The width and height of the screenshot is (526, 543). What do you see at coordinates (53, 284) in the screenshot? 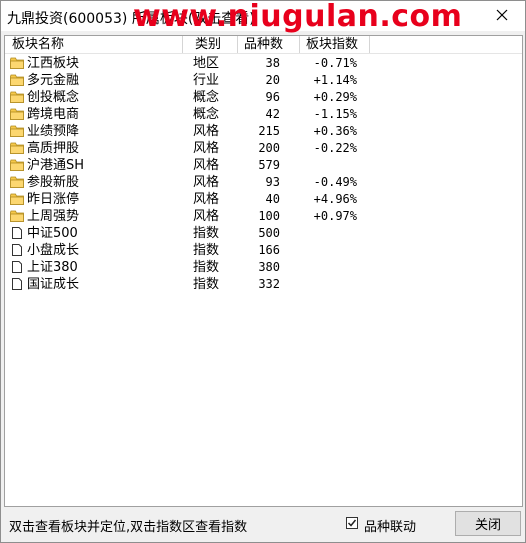
I see `row-name: 国证成长` at bounding box center [53, 284].